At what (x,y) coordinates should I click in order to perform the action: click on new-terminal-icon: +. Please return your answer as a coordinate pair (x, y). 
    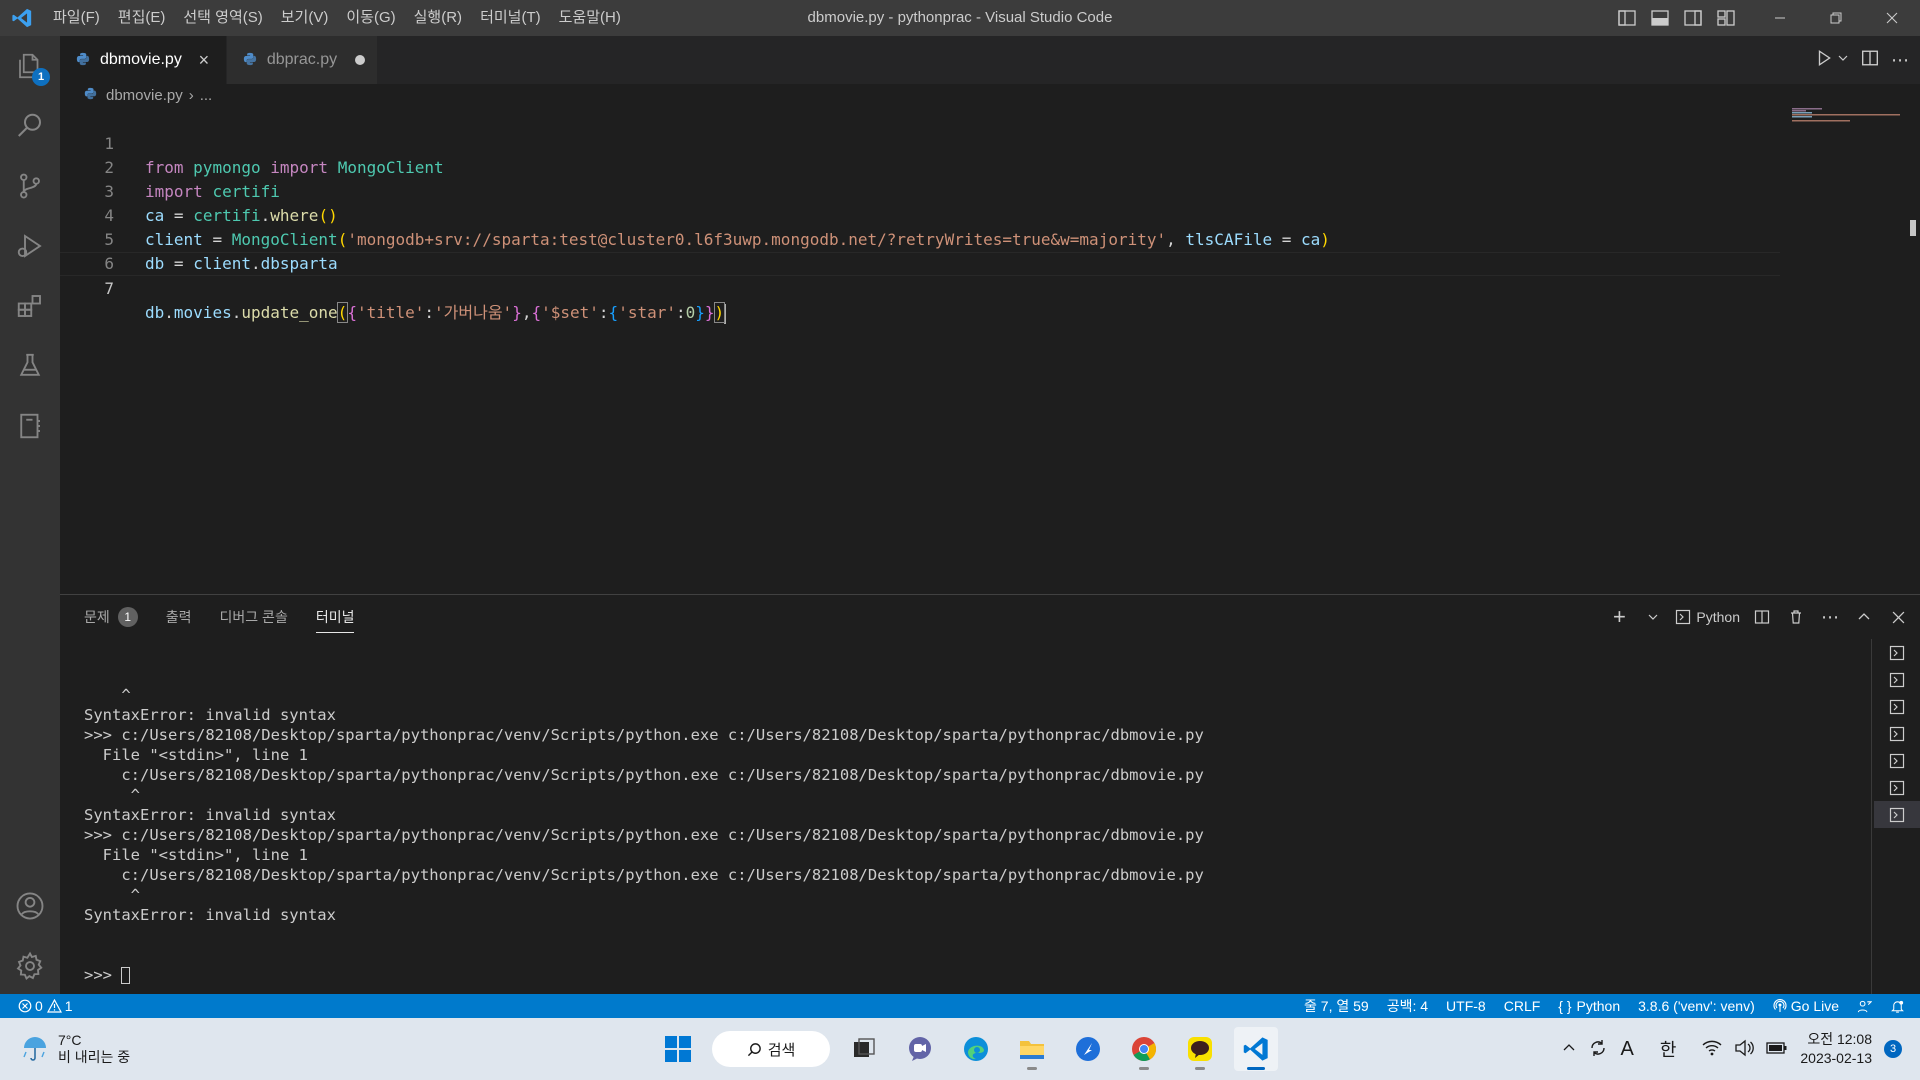
    Looking at the image, I should click on (1619, 617).